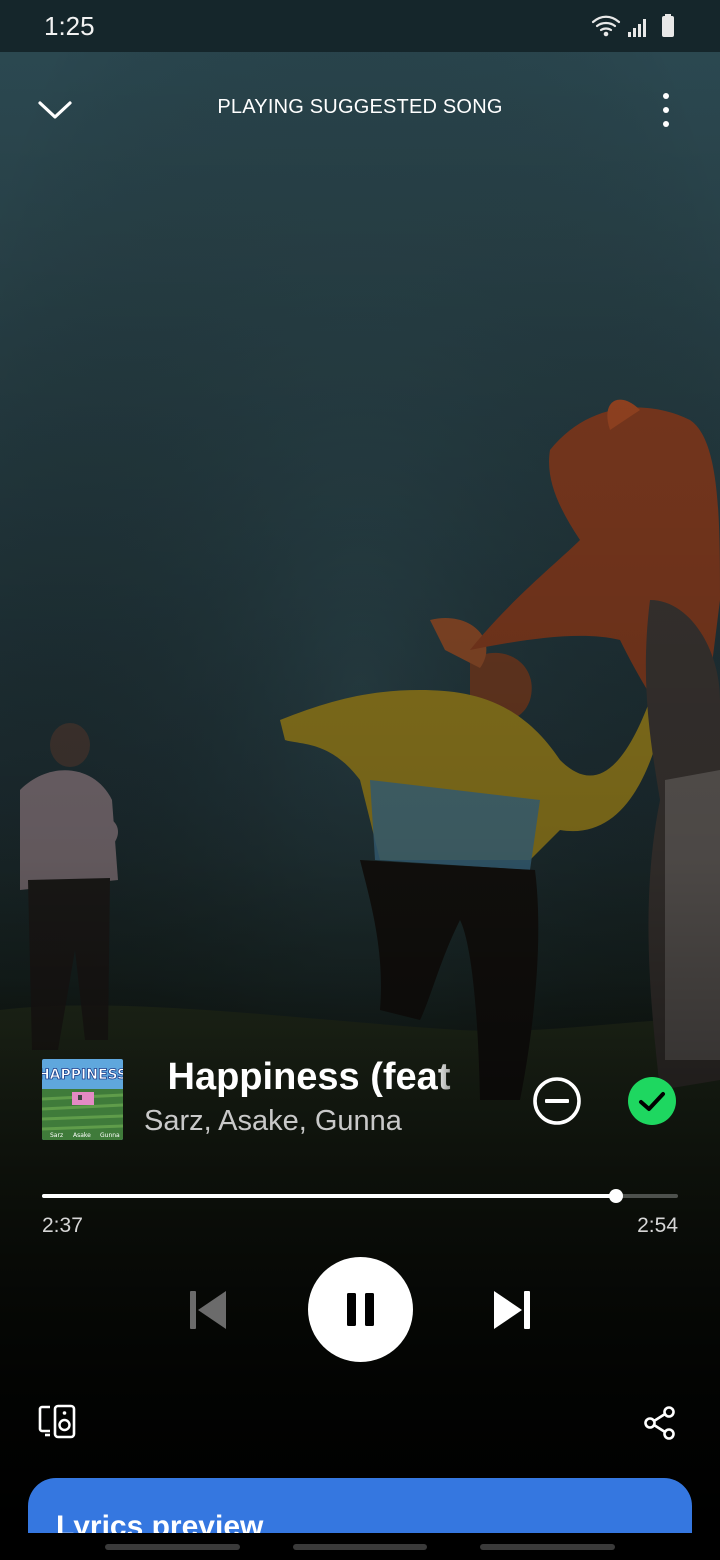 Image resolution: width=720 pixels, height=1560 pixels. I want to click on status-bar: 1:25, so click(360, 26).